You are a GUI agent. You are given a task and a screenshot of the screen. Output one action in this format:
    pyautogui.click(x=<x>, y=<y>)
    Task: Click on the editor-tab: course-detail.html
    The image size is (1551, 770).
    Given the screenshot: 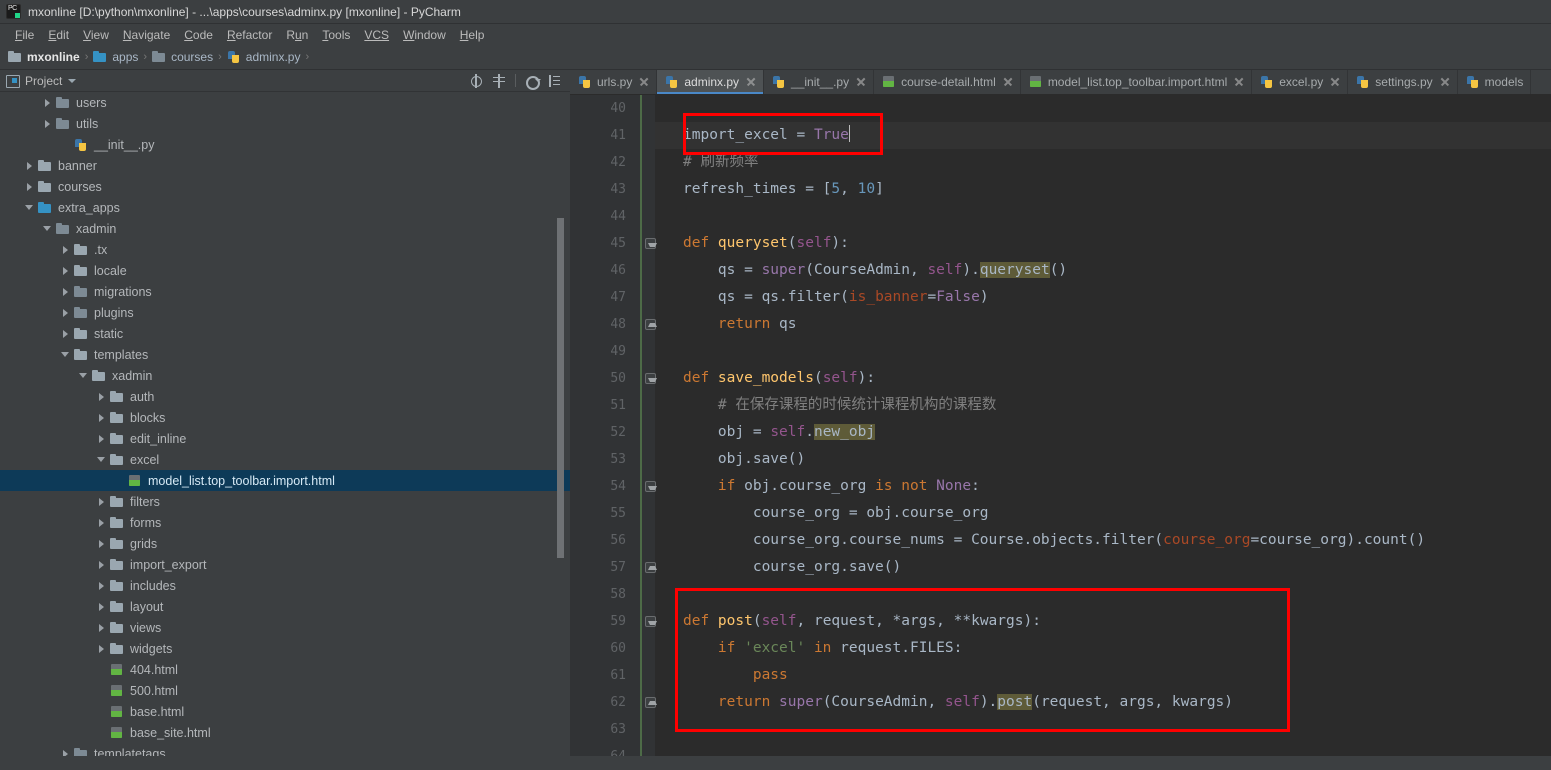 What is the action you would take?
    pyautogui.click(x=947, y=82)
    